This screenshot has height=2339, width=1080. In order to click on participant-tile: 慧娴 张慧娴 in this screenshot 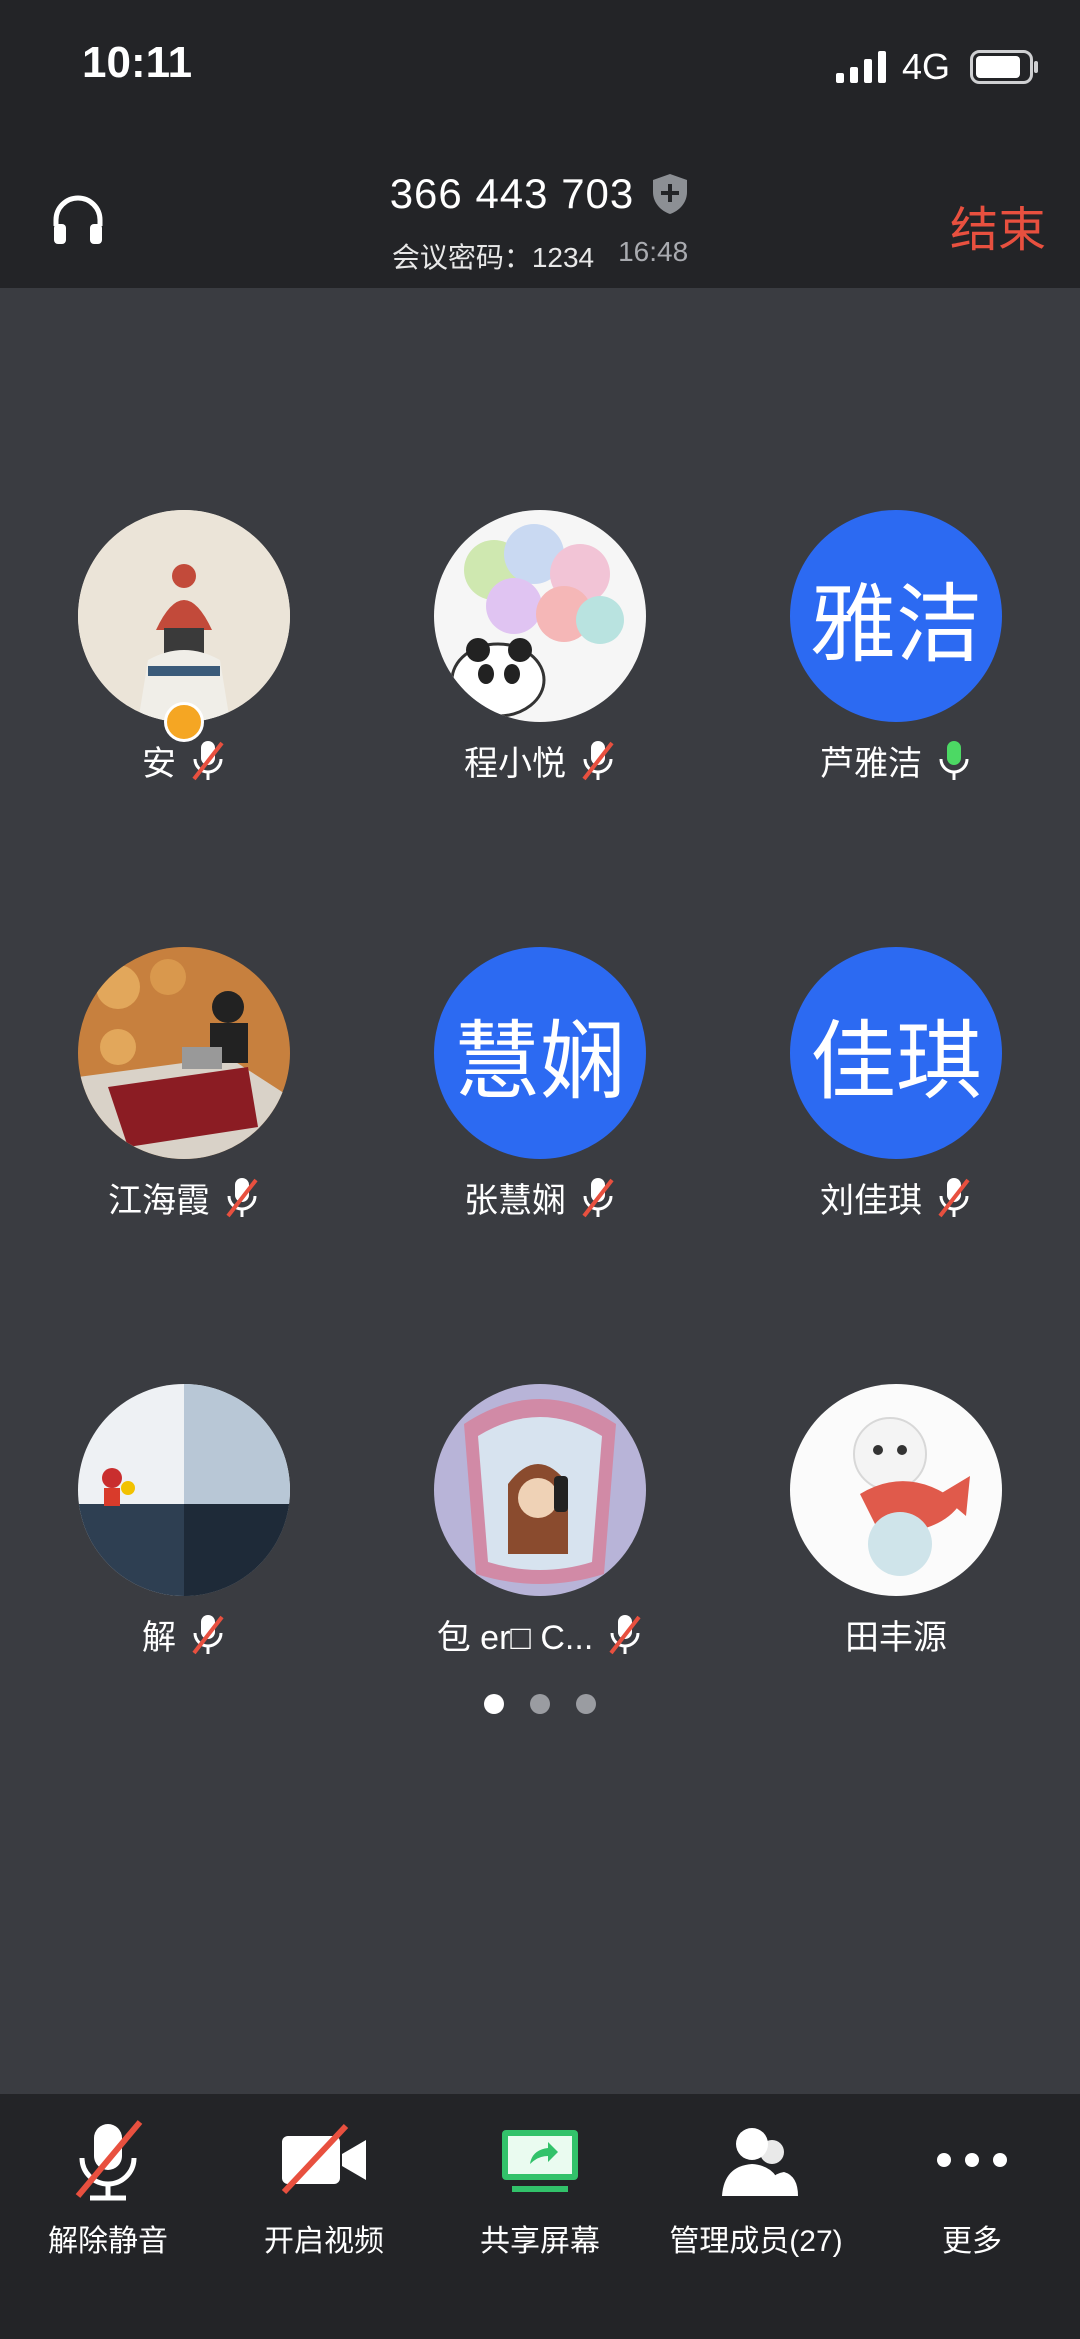, I will do `click(540, 1084)`.